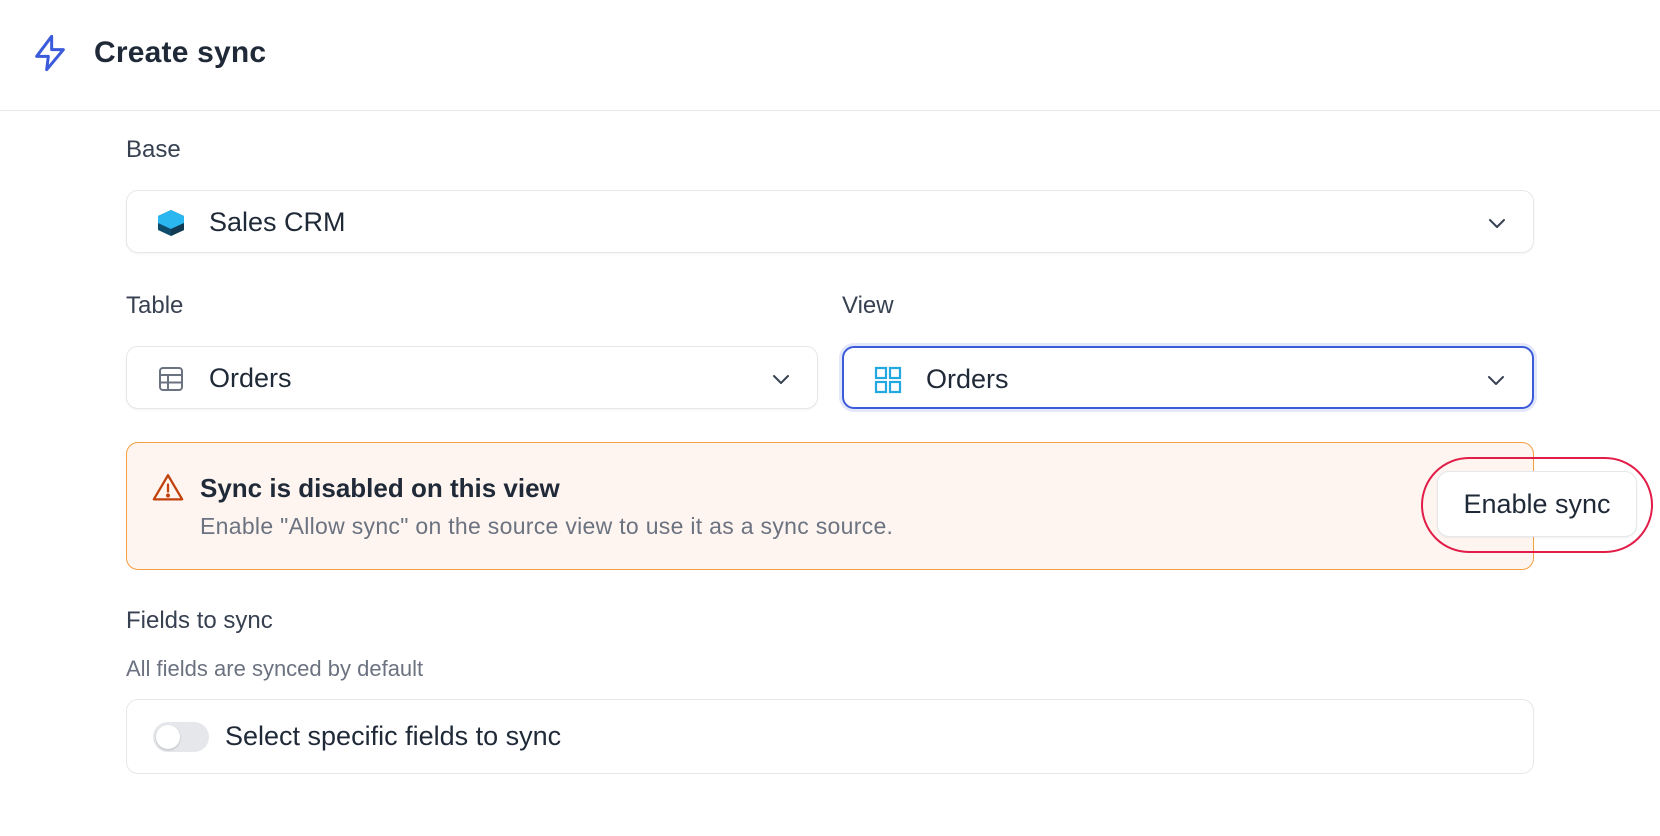 Image resolution: width=1660 pixels, height=836 pixels. I want to click on table-label: Table, so click(155, 305).